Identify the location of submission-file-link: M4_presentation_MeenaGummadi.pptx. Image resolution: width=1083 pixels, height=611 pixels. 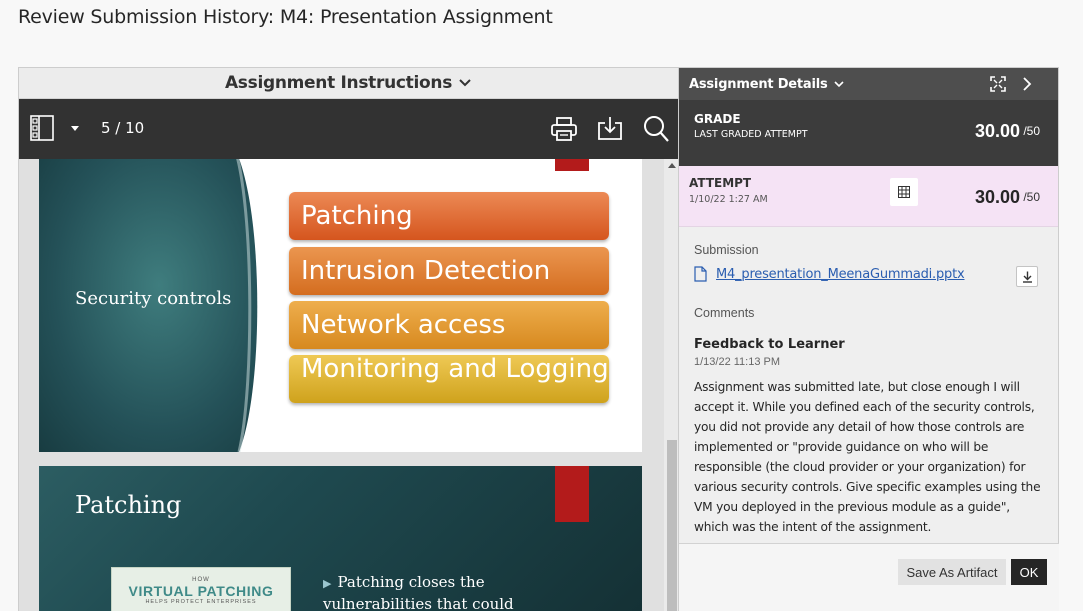
(840, 274).